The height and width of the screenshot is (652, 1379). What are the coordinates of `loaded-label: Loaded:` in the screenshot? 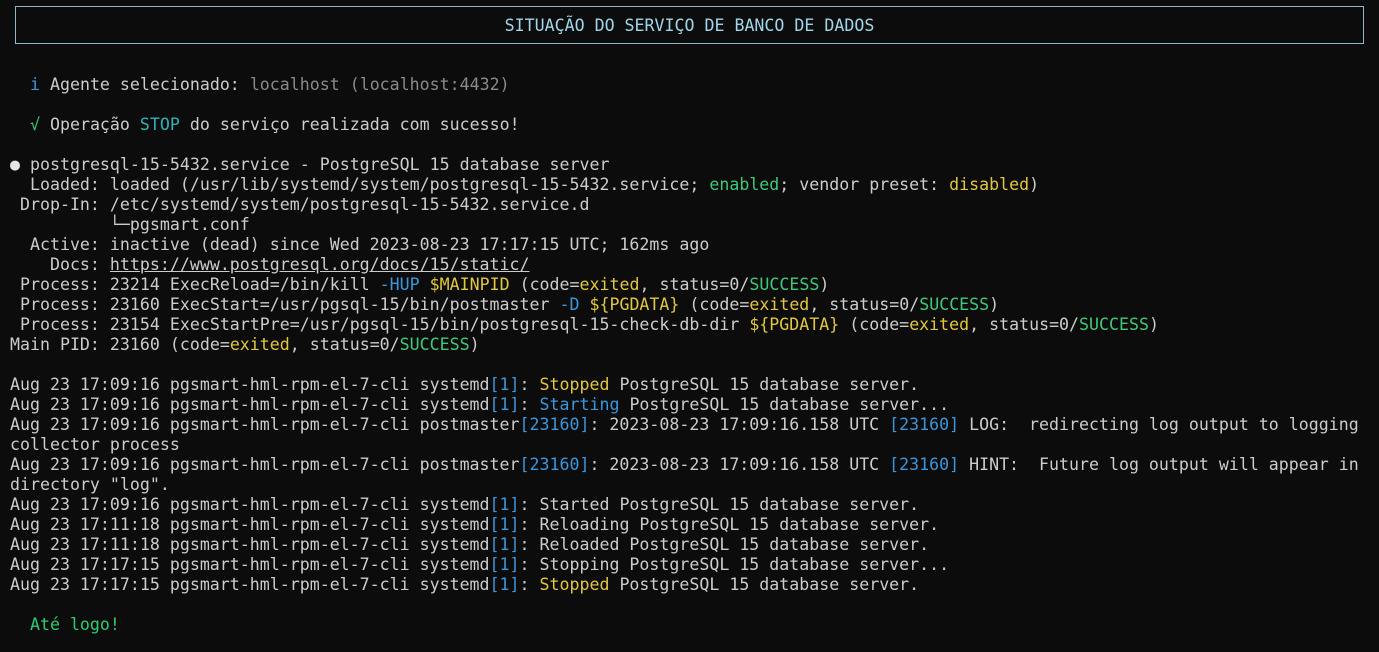 It's located at (55, 184).